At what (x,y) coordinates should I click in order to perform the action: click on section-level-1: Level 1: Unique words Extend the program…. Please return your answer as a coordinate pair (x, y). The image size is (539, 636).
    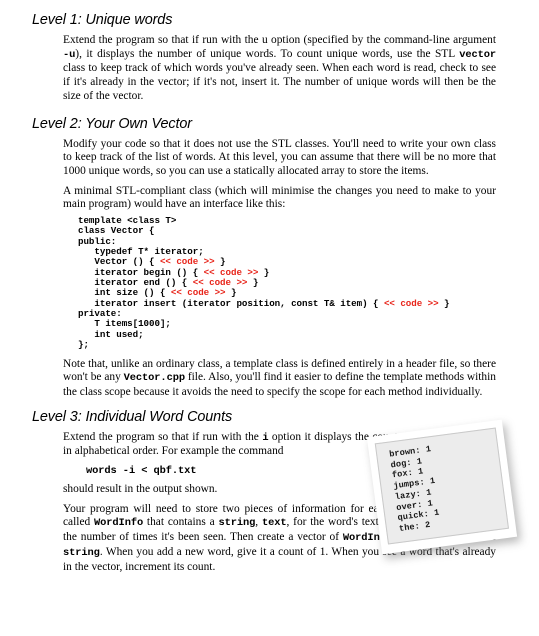
    Looking at the image, I should click on (274, 58).